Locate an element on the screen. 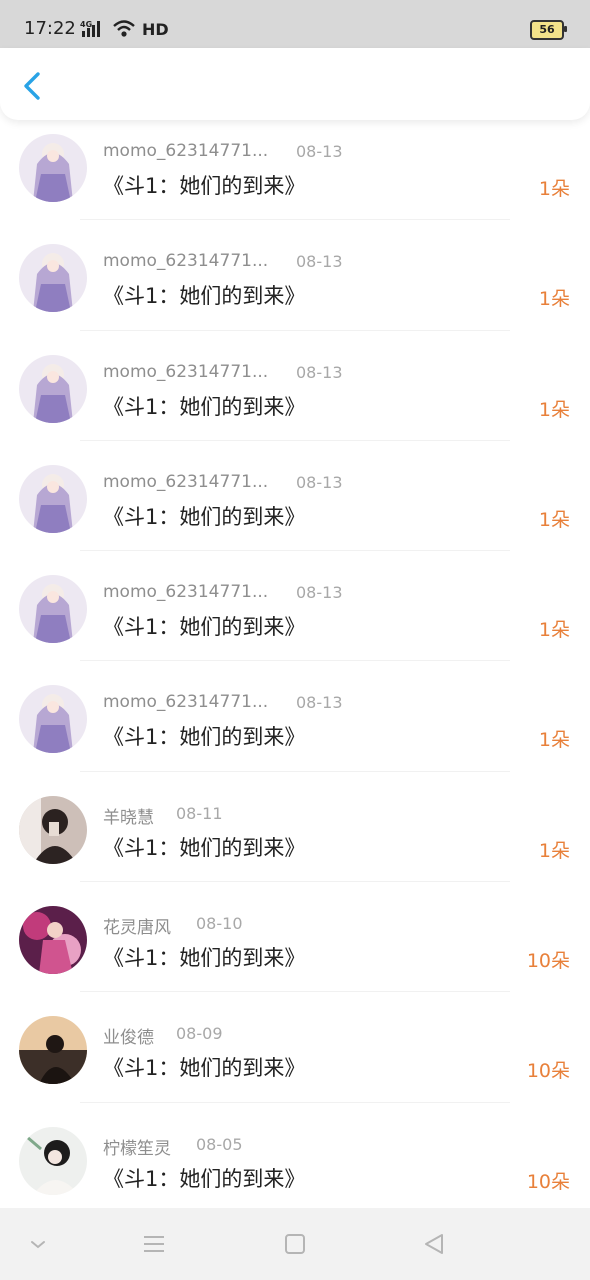 This screenshot has height=1280, width=590. battery-level: 56 is located at coordinates (547, 29).